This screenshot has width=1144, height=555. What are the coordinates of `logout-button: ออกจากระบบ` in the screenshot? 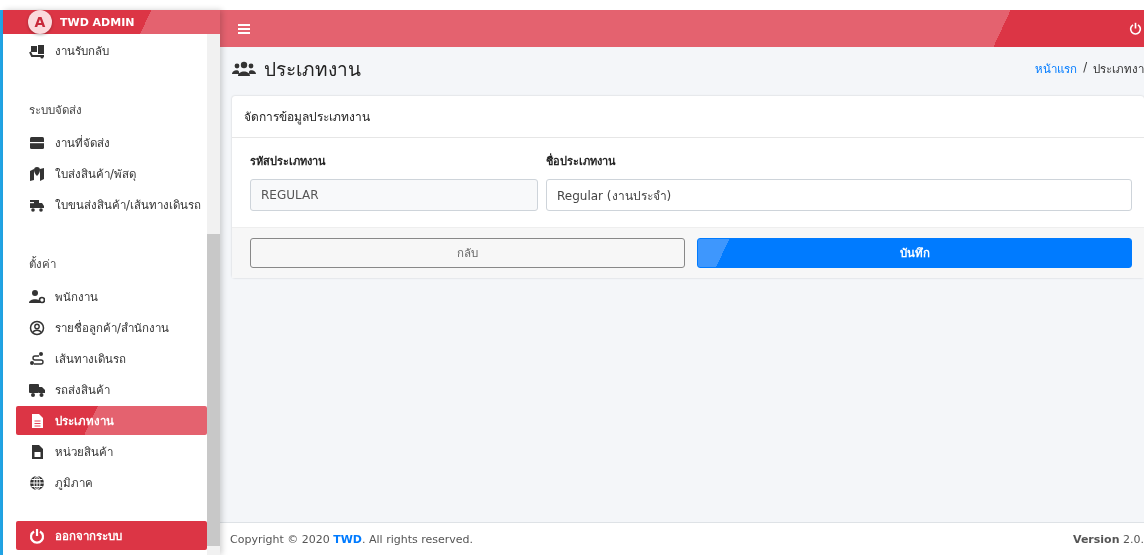 It's located at (111, 535).